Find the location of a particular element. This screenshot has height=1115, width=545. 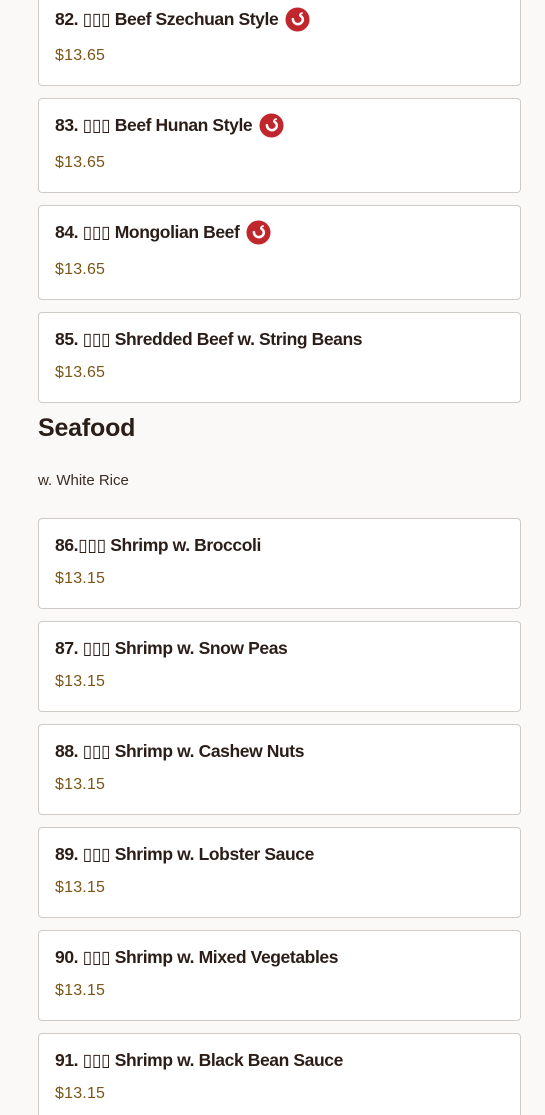

menu-item-name: 88. ▯▯▯ Shrimp w. Cashew Nuts is located at coordinates (180, 751).